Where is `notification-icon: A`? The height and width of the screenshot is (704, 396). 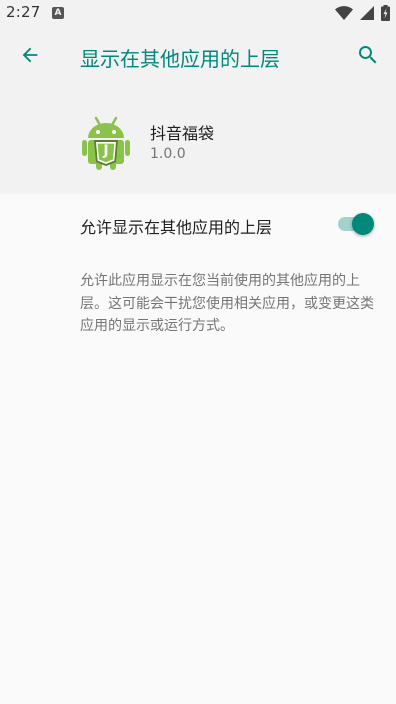 notification-icon: A is located at coordinates (58, 13).